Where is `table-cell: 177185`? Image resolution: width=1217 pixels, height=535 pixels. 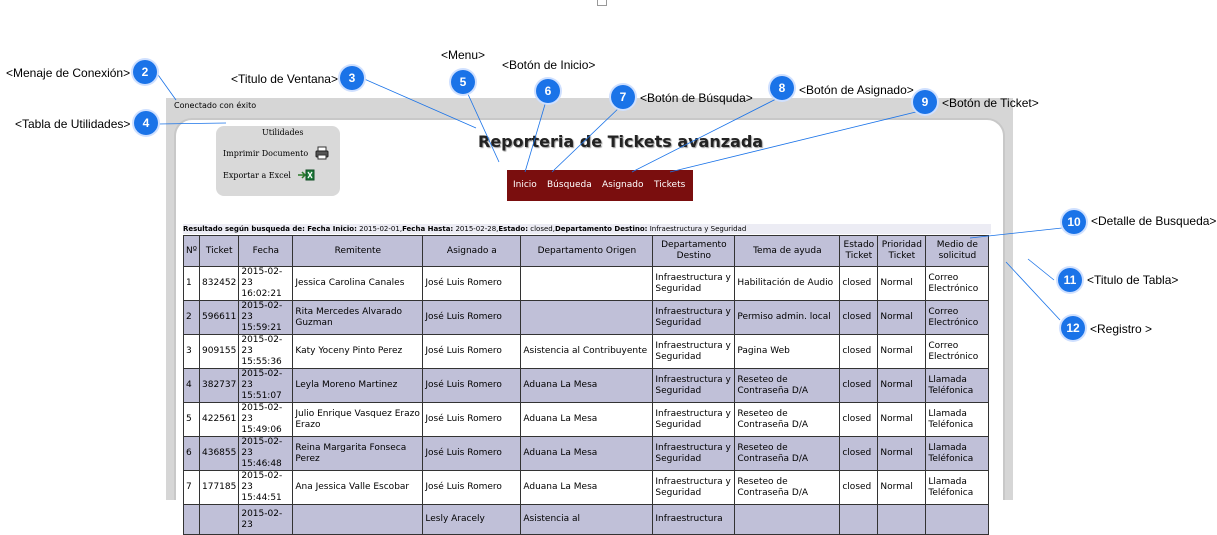
table-cell: 177185 is located at coordinates (219, 487).